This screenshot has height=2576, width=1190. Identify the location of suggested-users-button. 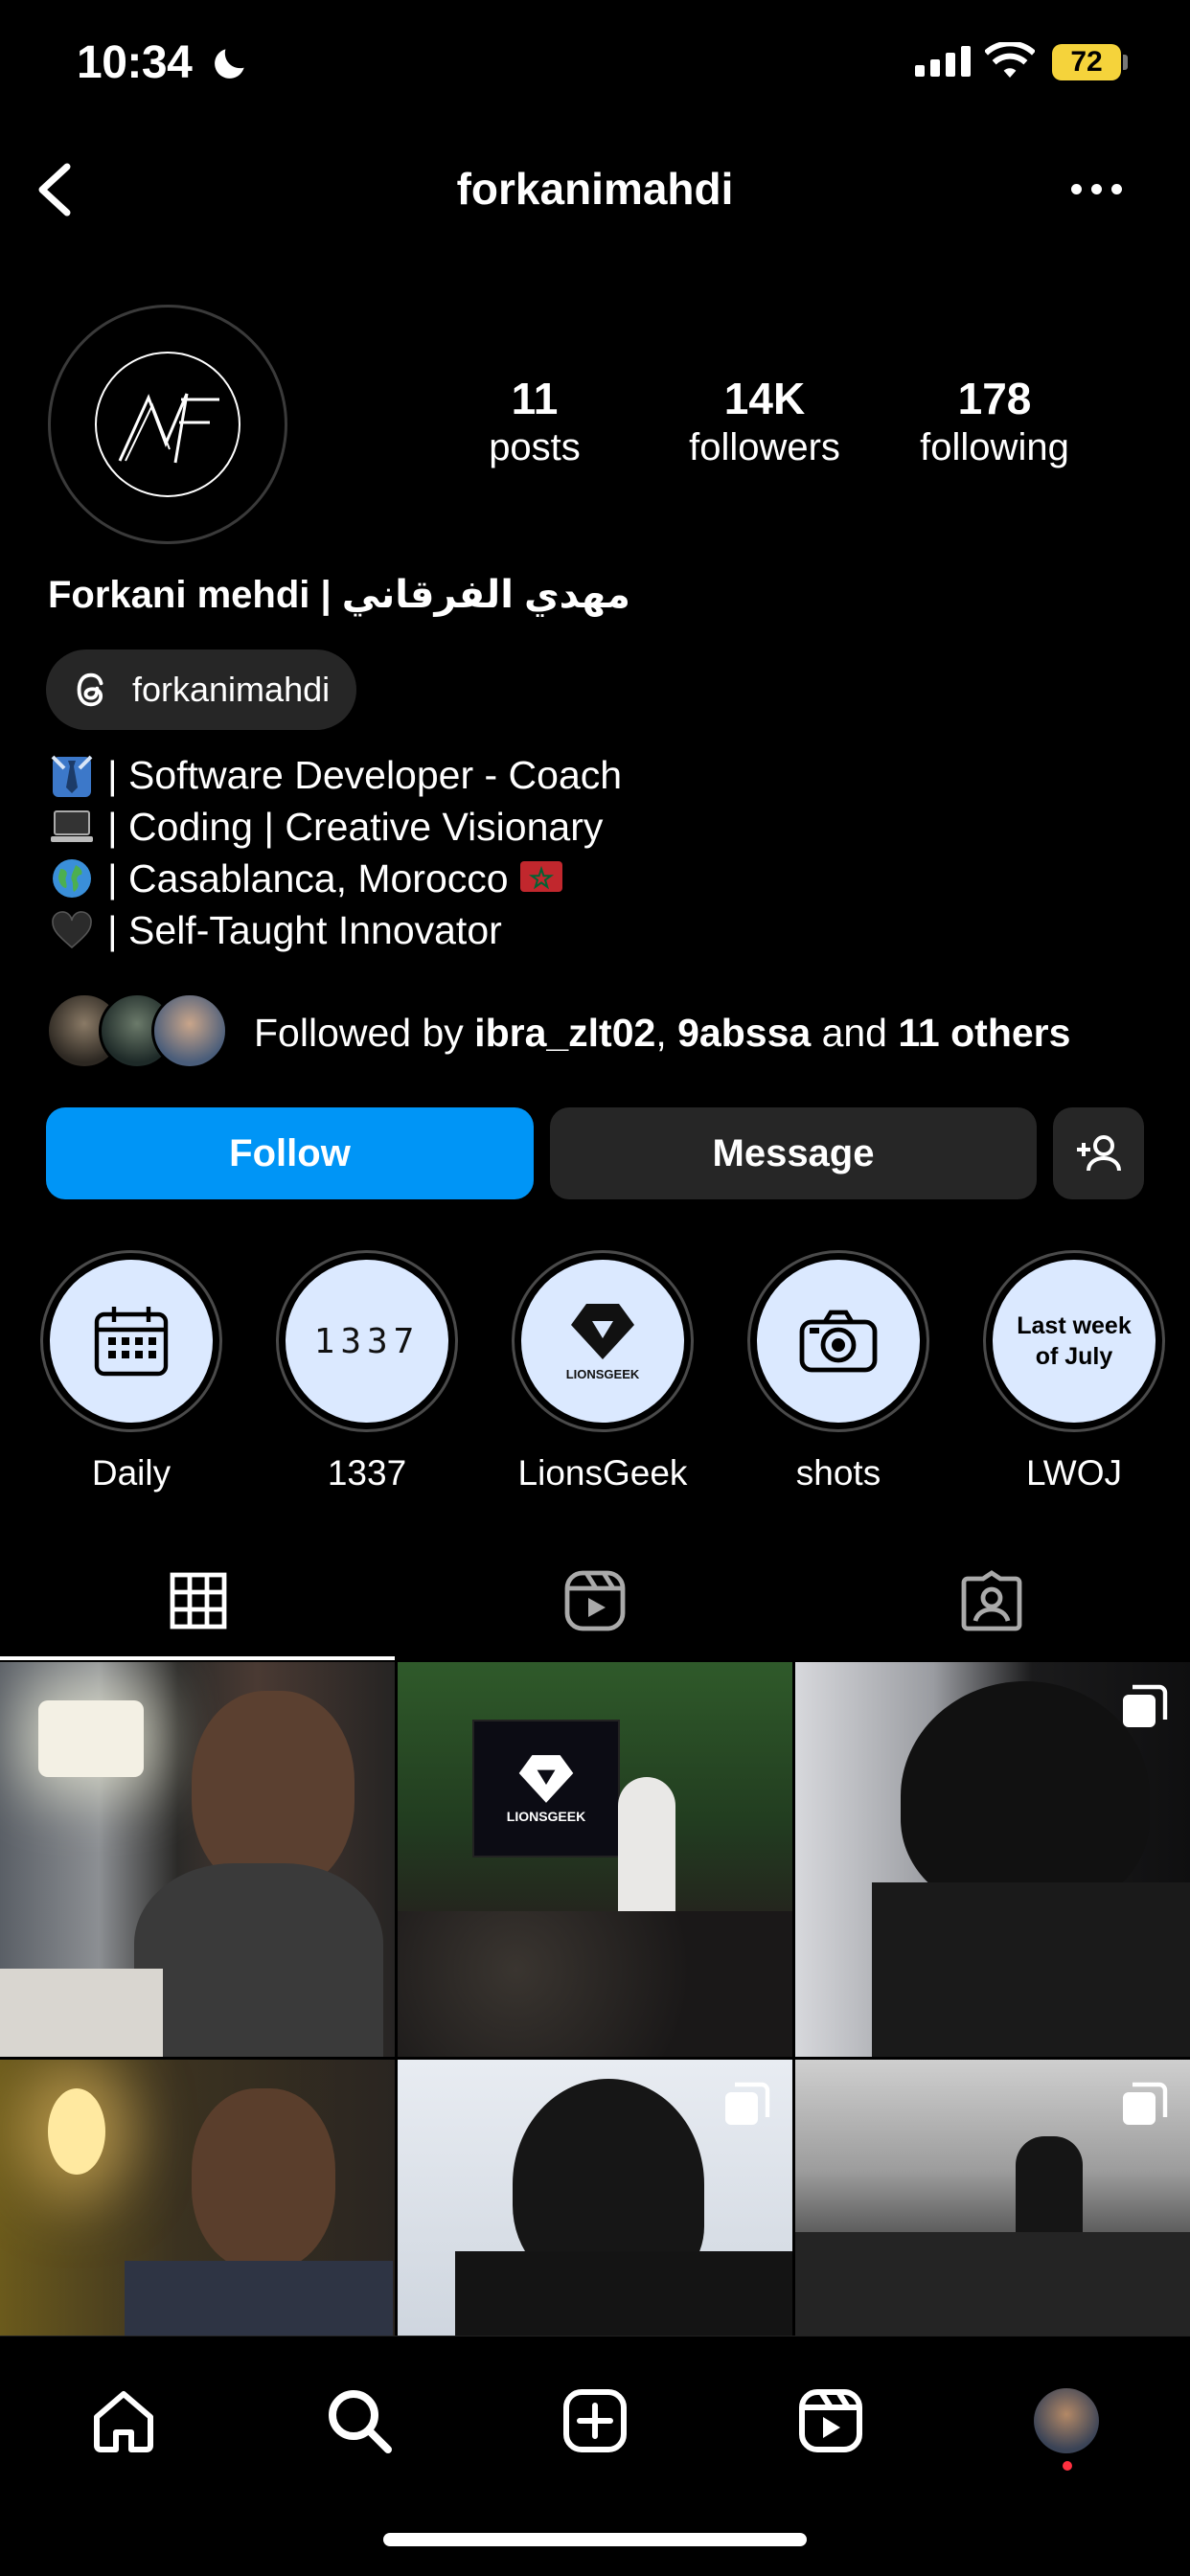
(1099, 1153).